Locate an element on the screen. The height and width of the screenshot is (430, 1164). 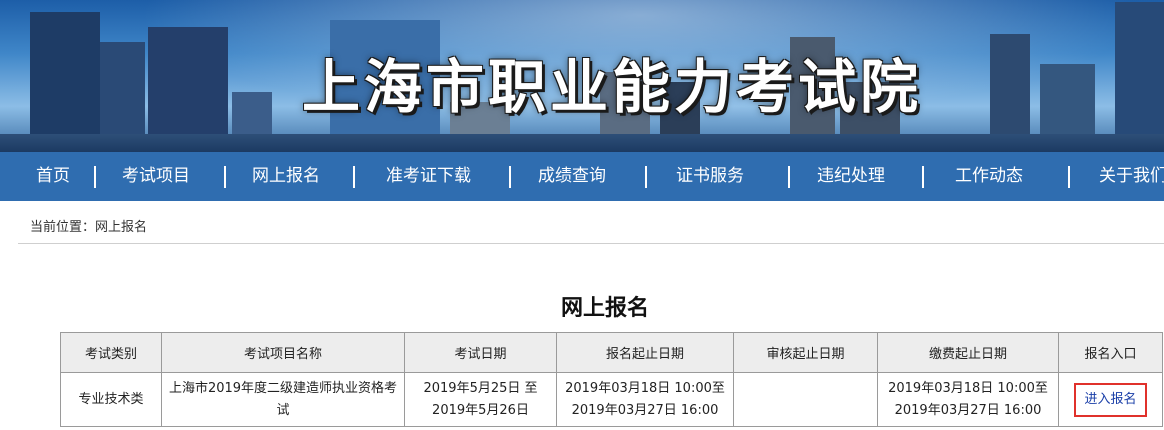
cell-entry: 进入报名 is located at coordinates (1110, 399).